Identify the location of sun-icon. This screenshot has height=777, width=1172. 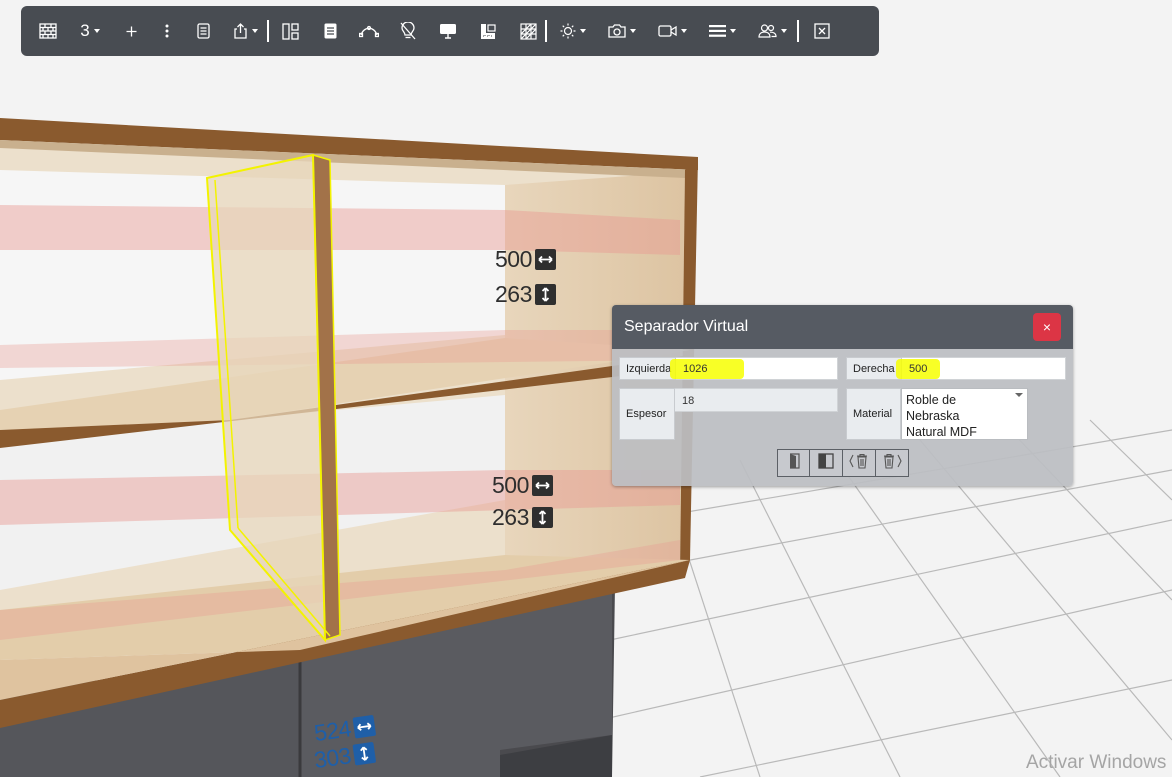
(573, 31).